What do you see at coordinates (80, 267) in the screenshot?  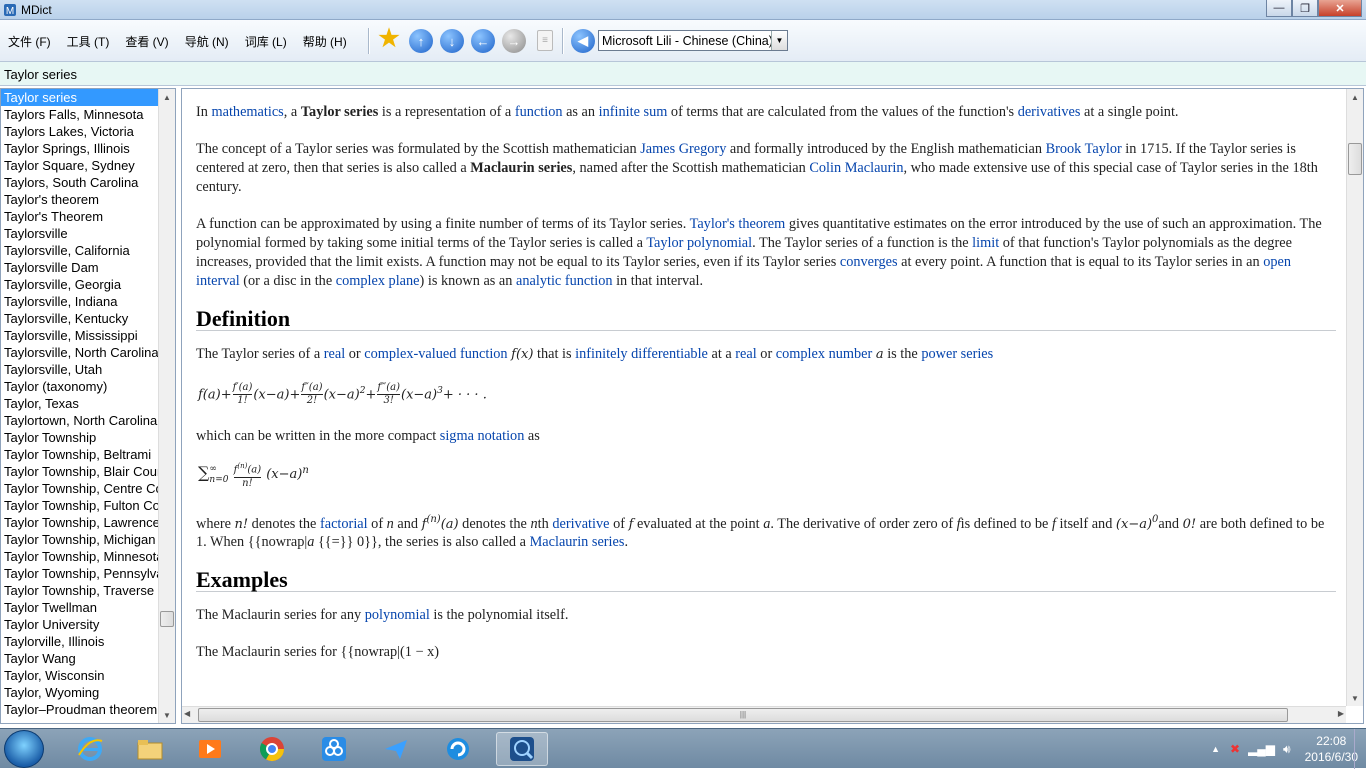 I see `list-item: Taylorsville Dam` at bounding box center [80, 267].